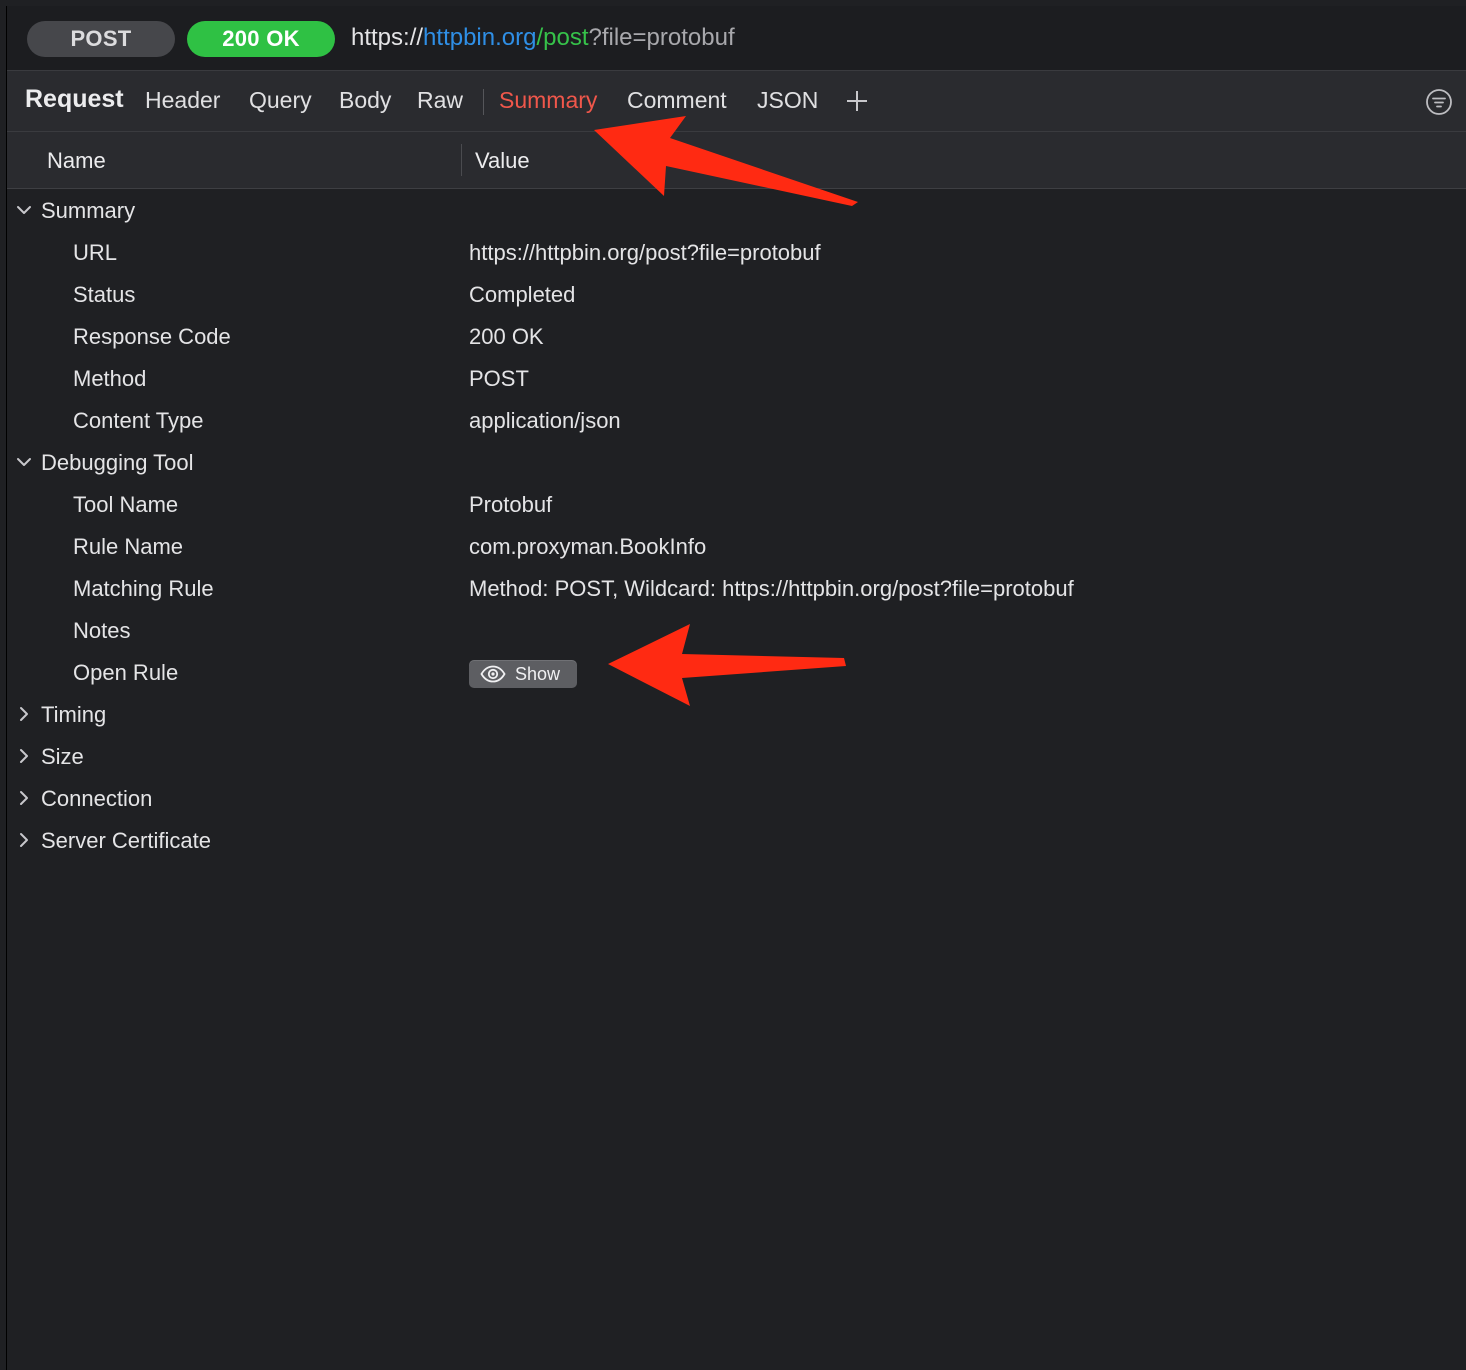 The width and height of the screenshot is (1466, 1370). I want to click on column-divider, so click(461, 160).